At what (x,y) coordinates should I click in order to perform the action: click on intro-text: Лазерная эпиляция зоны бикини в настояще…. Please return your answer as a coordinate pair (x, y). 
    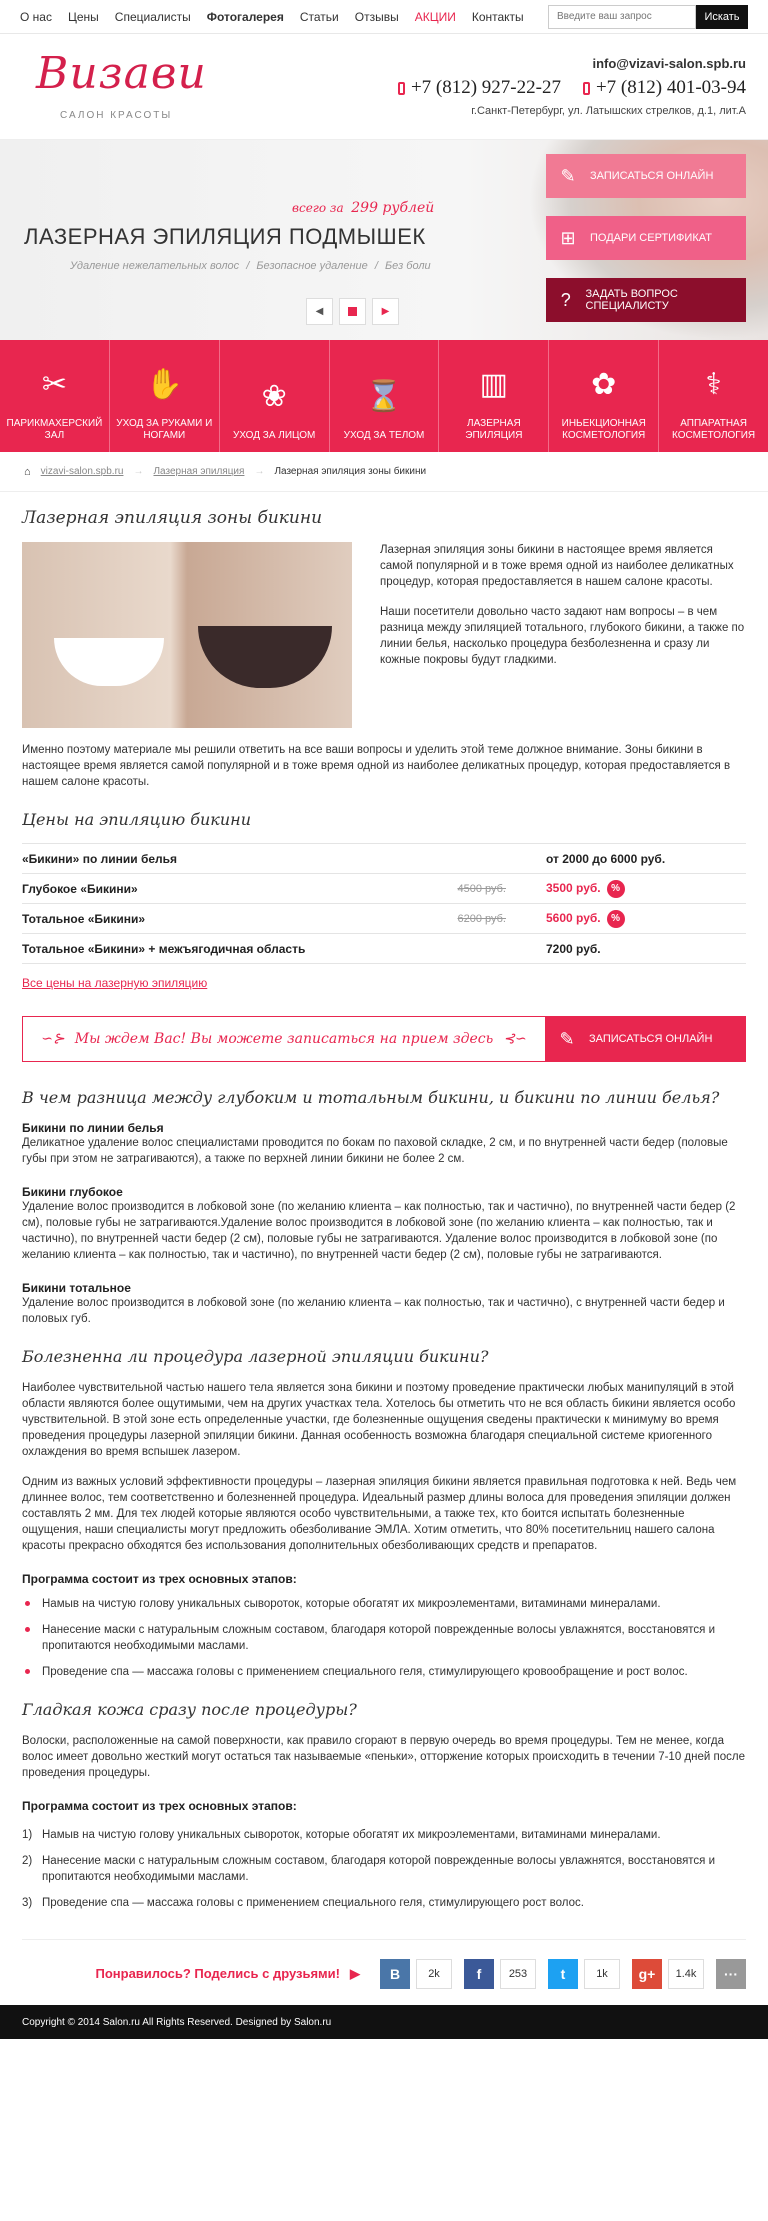
    Looking at the image, I should click on (563, 635).